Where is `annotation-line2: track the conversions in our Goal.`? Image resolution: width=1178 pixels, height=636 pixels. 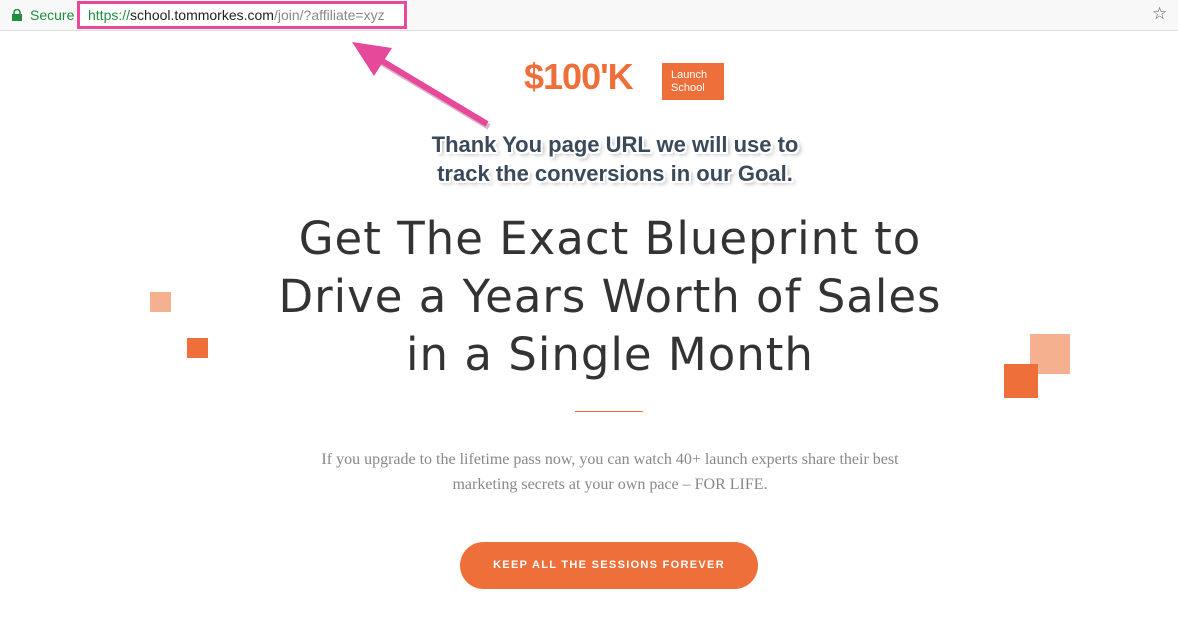
annotation-line2: track the conversions in our Goal. is located at coordinates (615, 173).